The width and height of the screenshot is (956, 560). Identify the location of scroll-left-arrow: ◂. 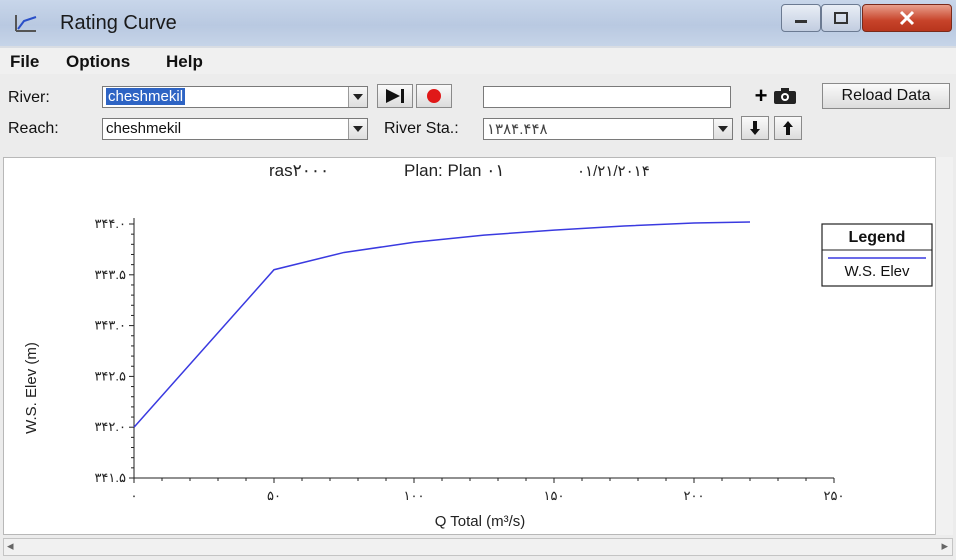
(10, 546).